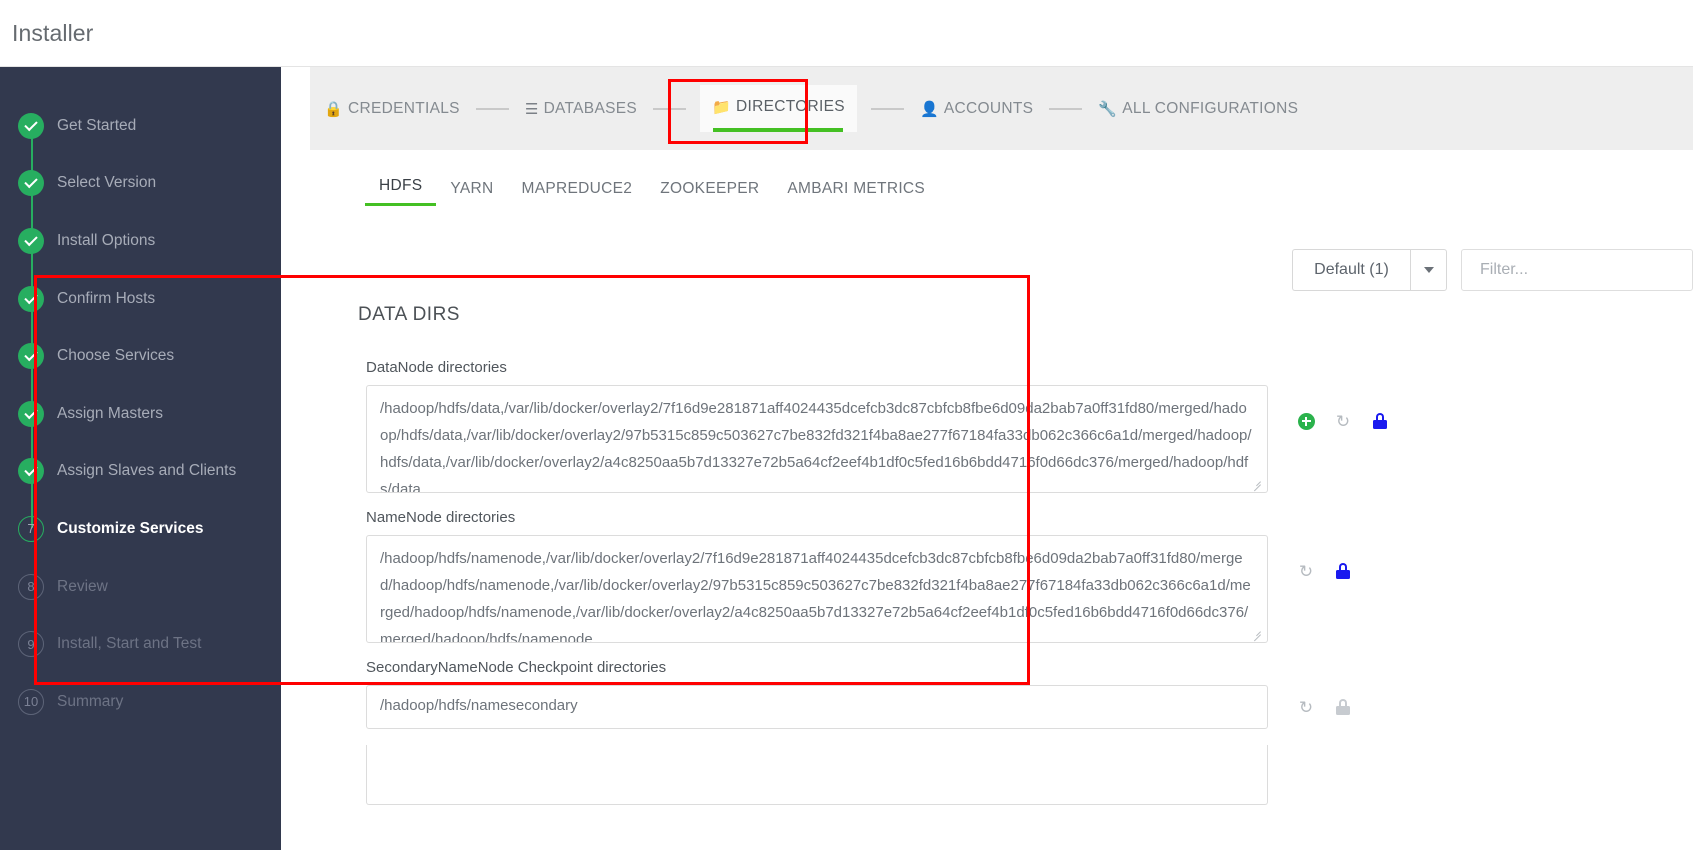 Image resolution: width=1693 pixels, height=850 pixels. What do you see at coordinates (1351, 270) in the screenshot?
I see `config-group-label: Default (1)` at bounding box center [1351, 270].